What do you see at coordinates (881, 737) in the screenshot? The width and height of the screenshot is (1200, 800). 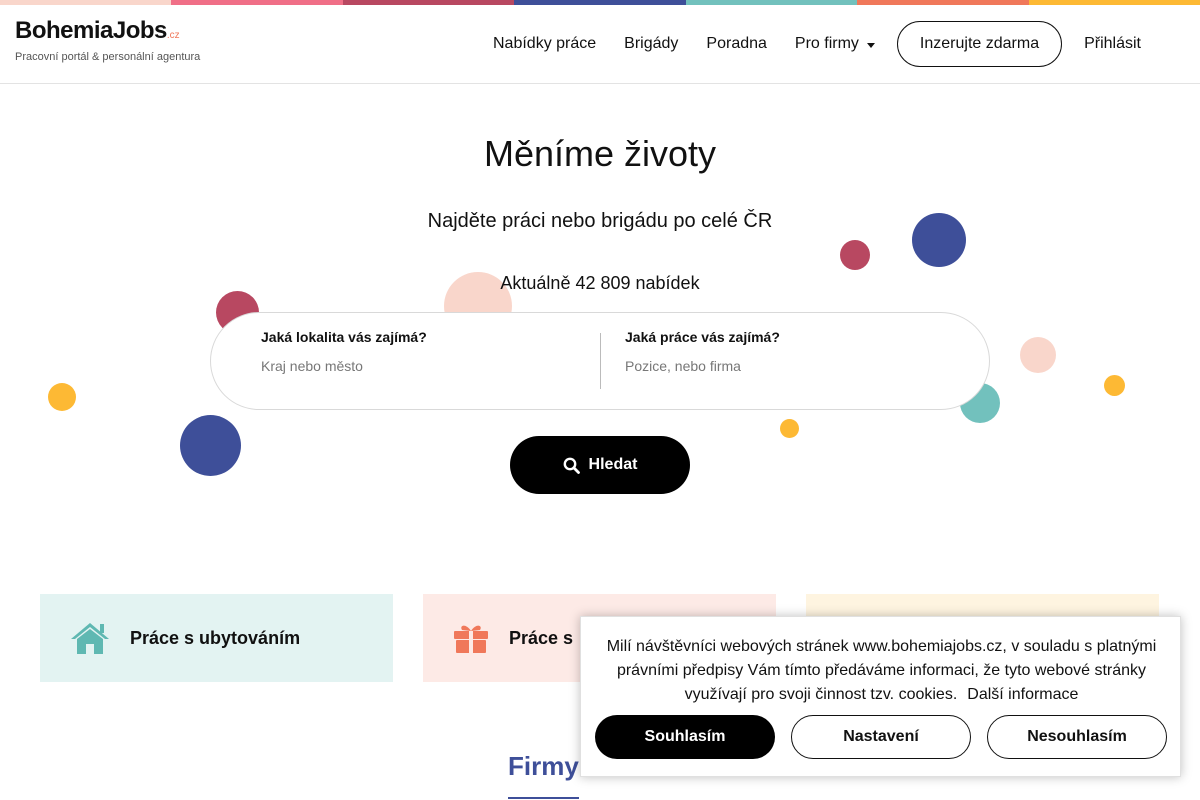 I see `cookie-settings-button: Nastavení` at bounding box center [881, 737].